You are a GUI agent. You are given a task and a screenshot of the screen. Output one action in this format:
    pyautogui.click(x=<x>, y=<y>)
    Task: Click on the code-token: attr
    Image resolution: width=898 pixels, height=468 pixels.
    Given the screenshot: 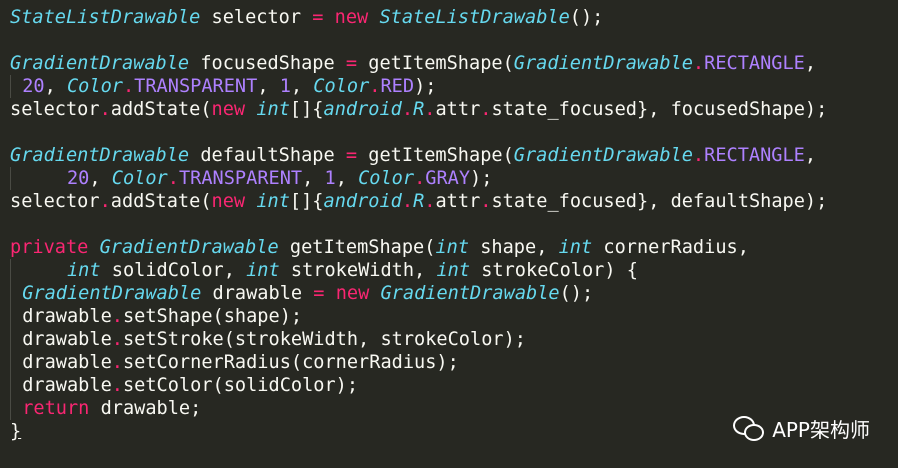 What is the action you would take?
    pyautogui.click(x=458, y=109)
    